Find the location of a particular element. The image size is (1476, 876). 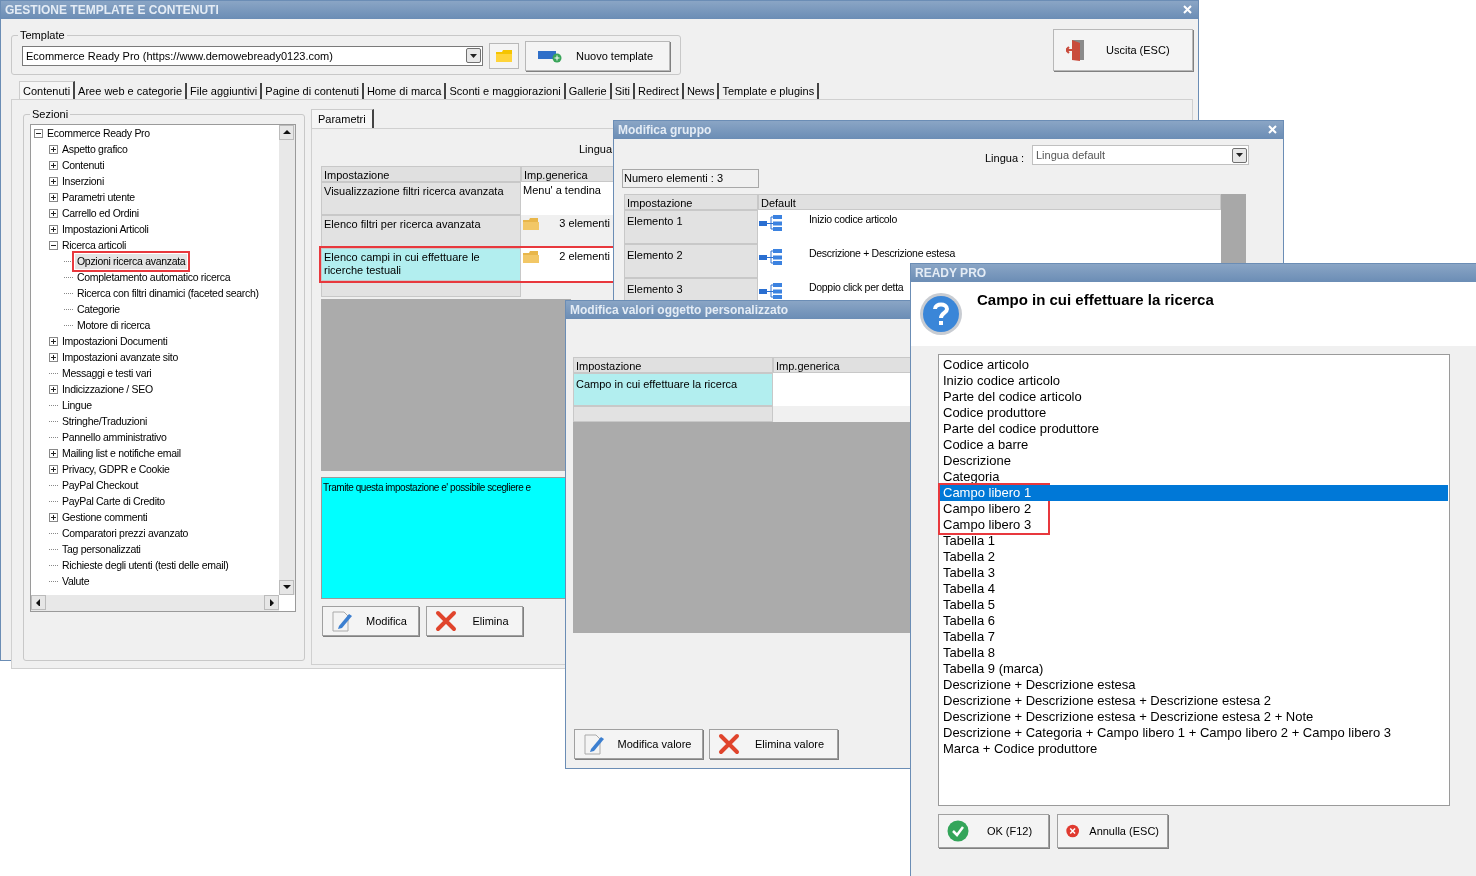

tree-item: Impostazioni Articoli is located at coordinates (105, 229).